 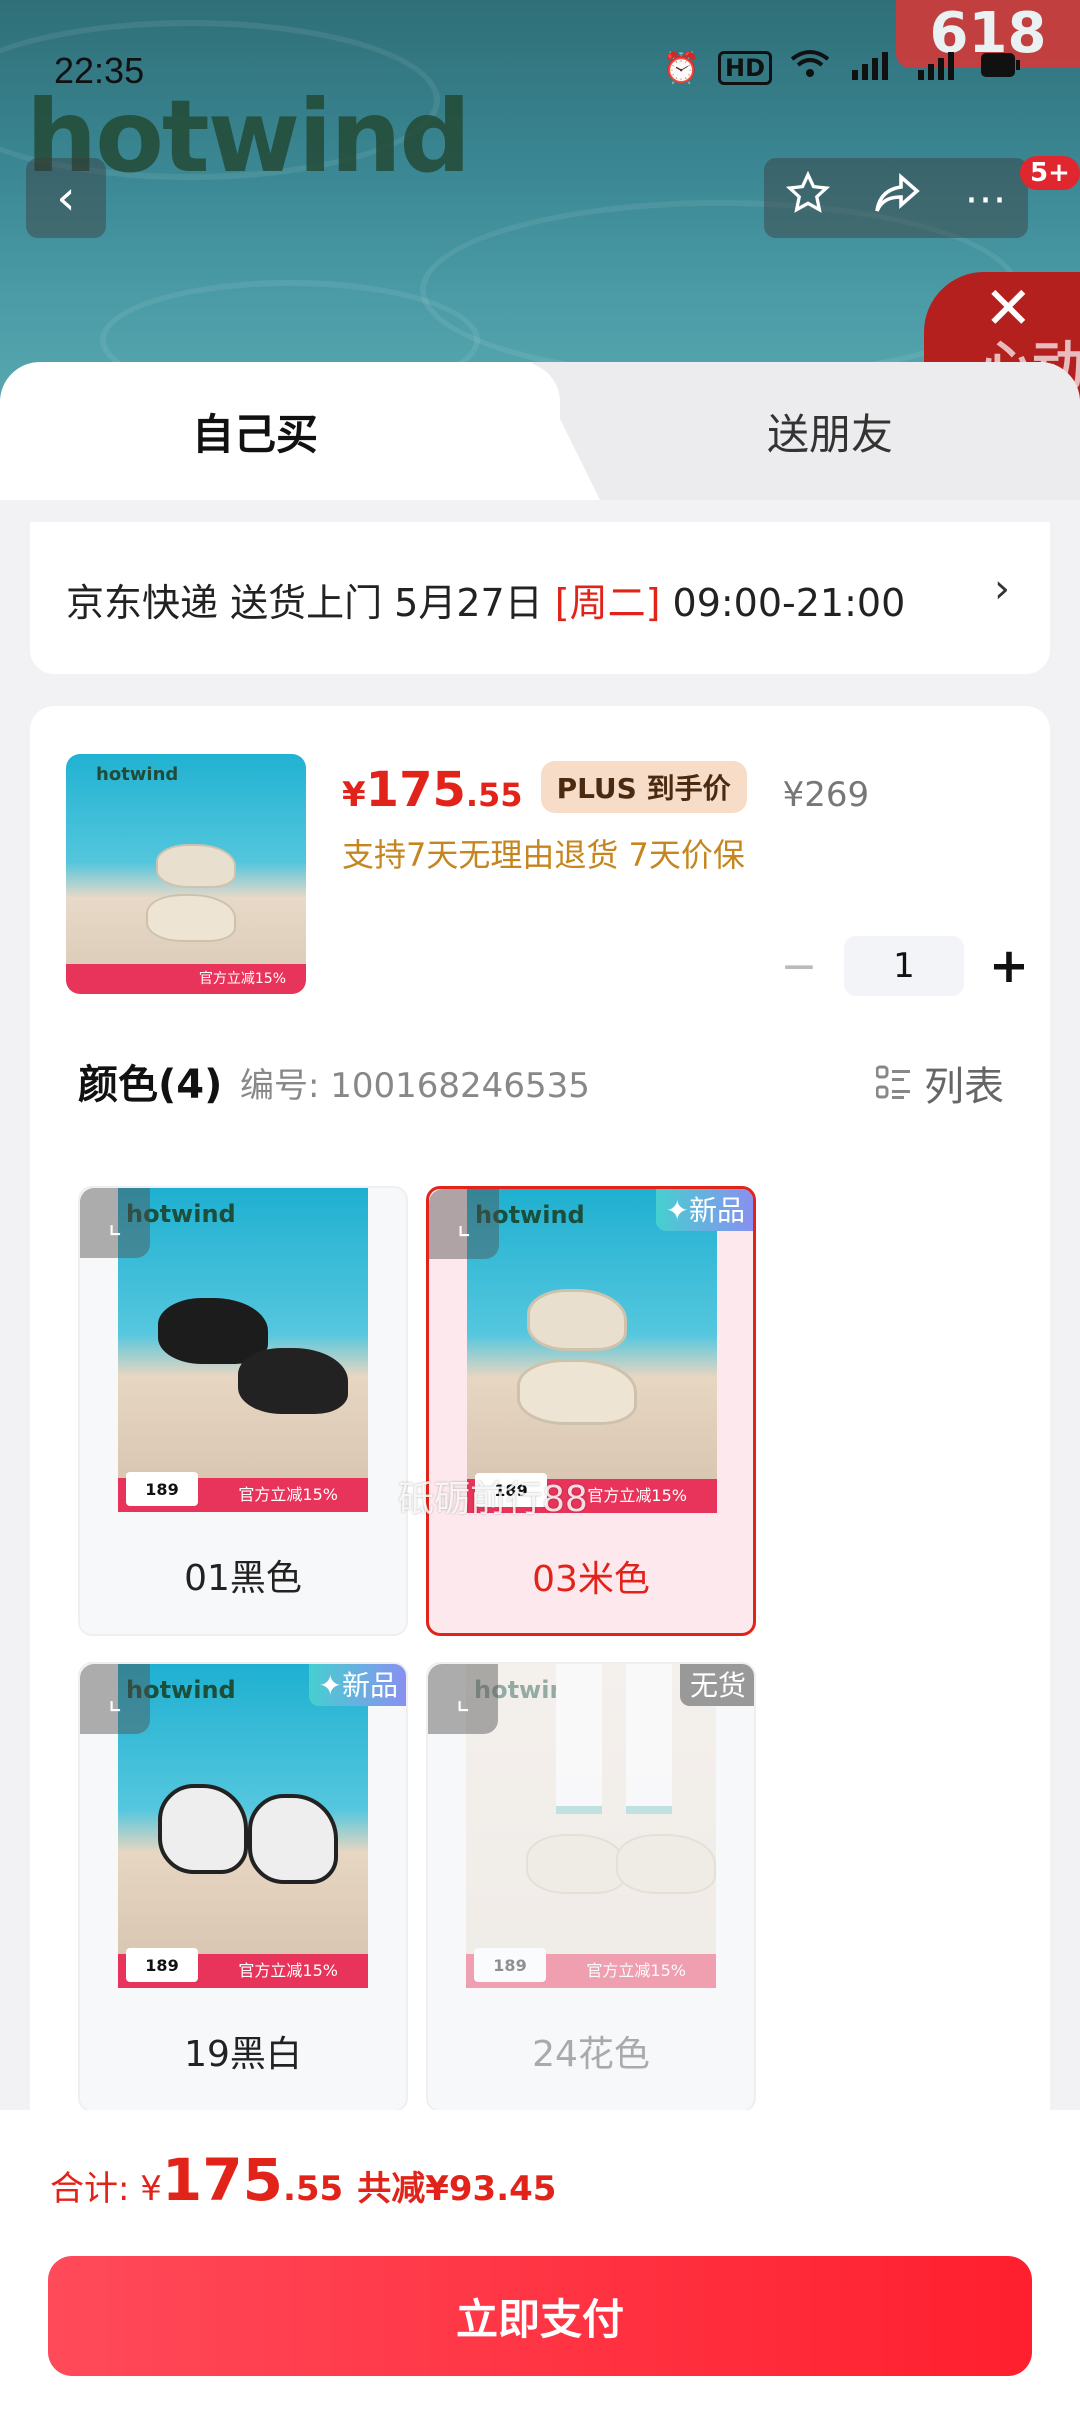 What do you see at coordinates (964, 1087) in the screenshot?
I see `list-toggle-label: 列表` at bounding box center [964, 1087].